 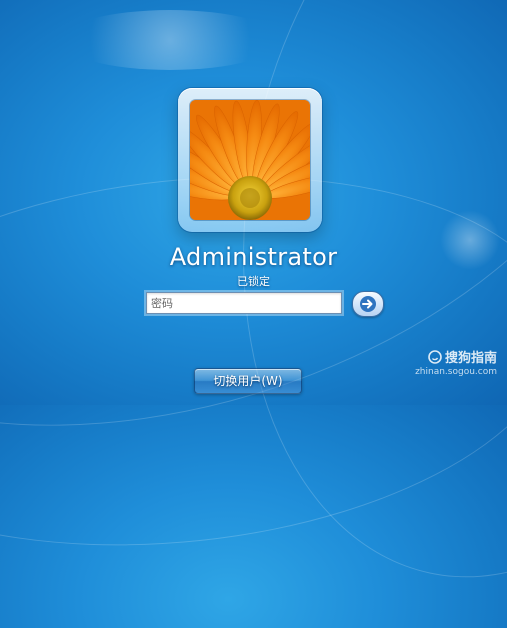 I want to click on user-avatar-frame, so click(x=250, y=160).